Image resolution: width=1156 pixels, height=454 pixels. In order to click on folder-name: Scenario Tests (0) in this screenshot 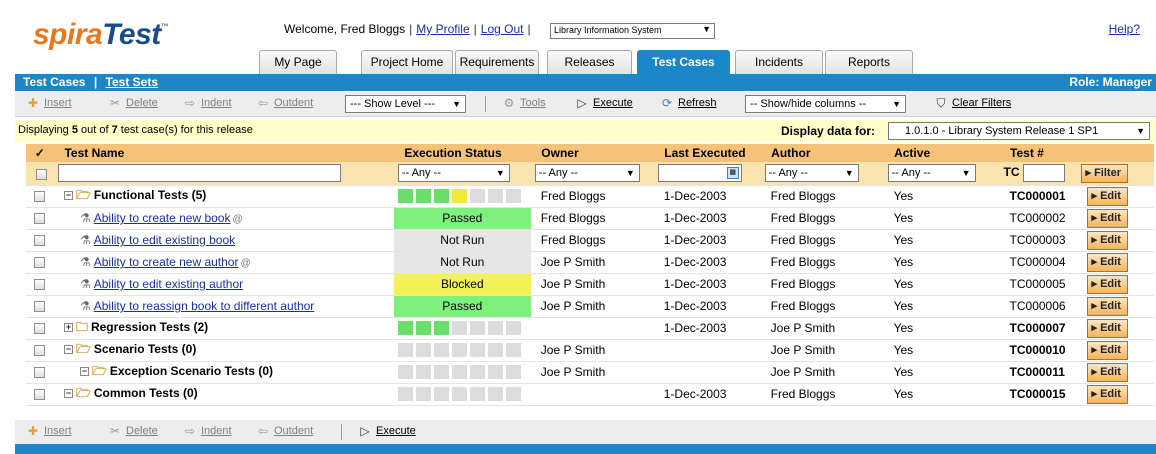, I will do `click(145, 349)`.